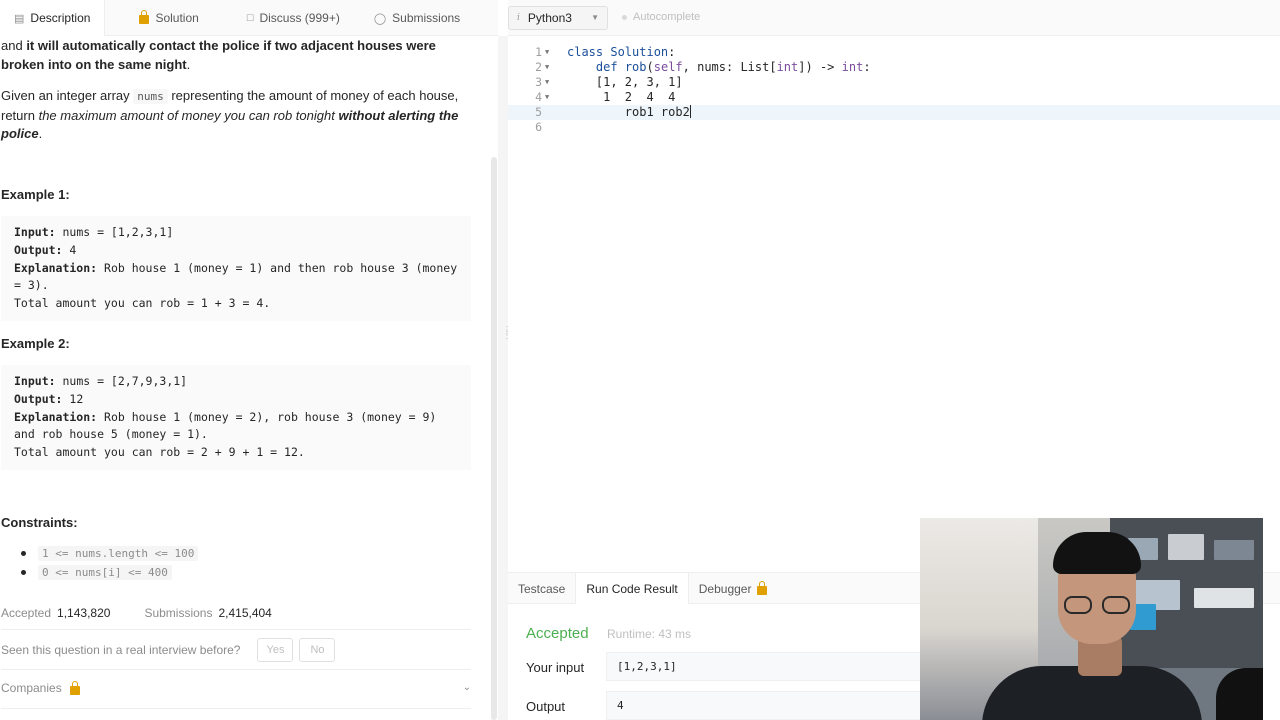  What do you see at coordinates (40, 133) in the screenshot?
I see `task-end: .` at bounding box center [40, 133].